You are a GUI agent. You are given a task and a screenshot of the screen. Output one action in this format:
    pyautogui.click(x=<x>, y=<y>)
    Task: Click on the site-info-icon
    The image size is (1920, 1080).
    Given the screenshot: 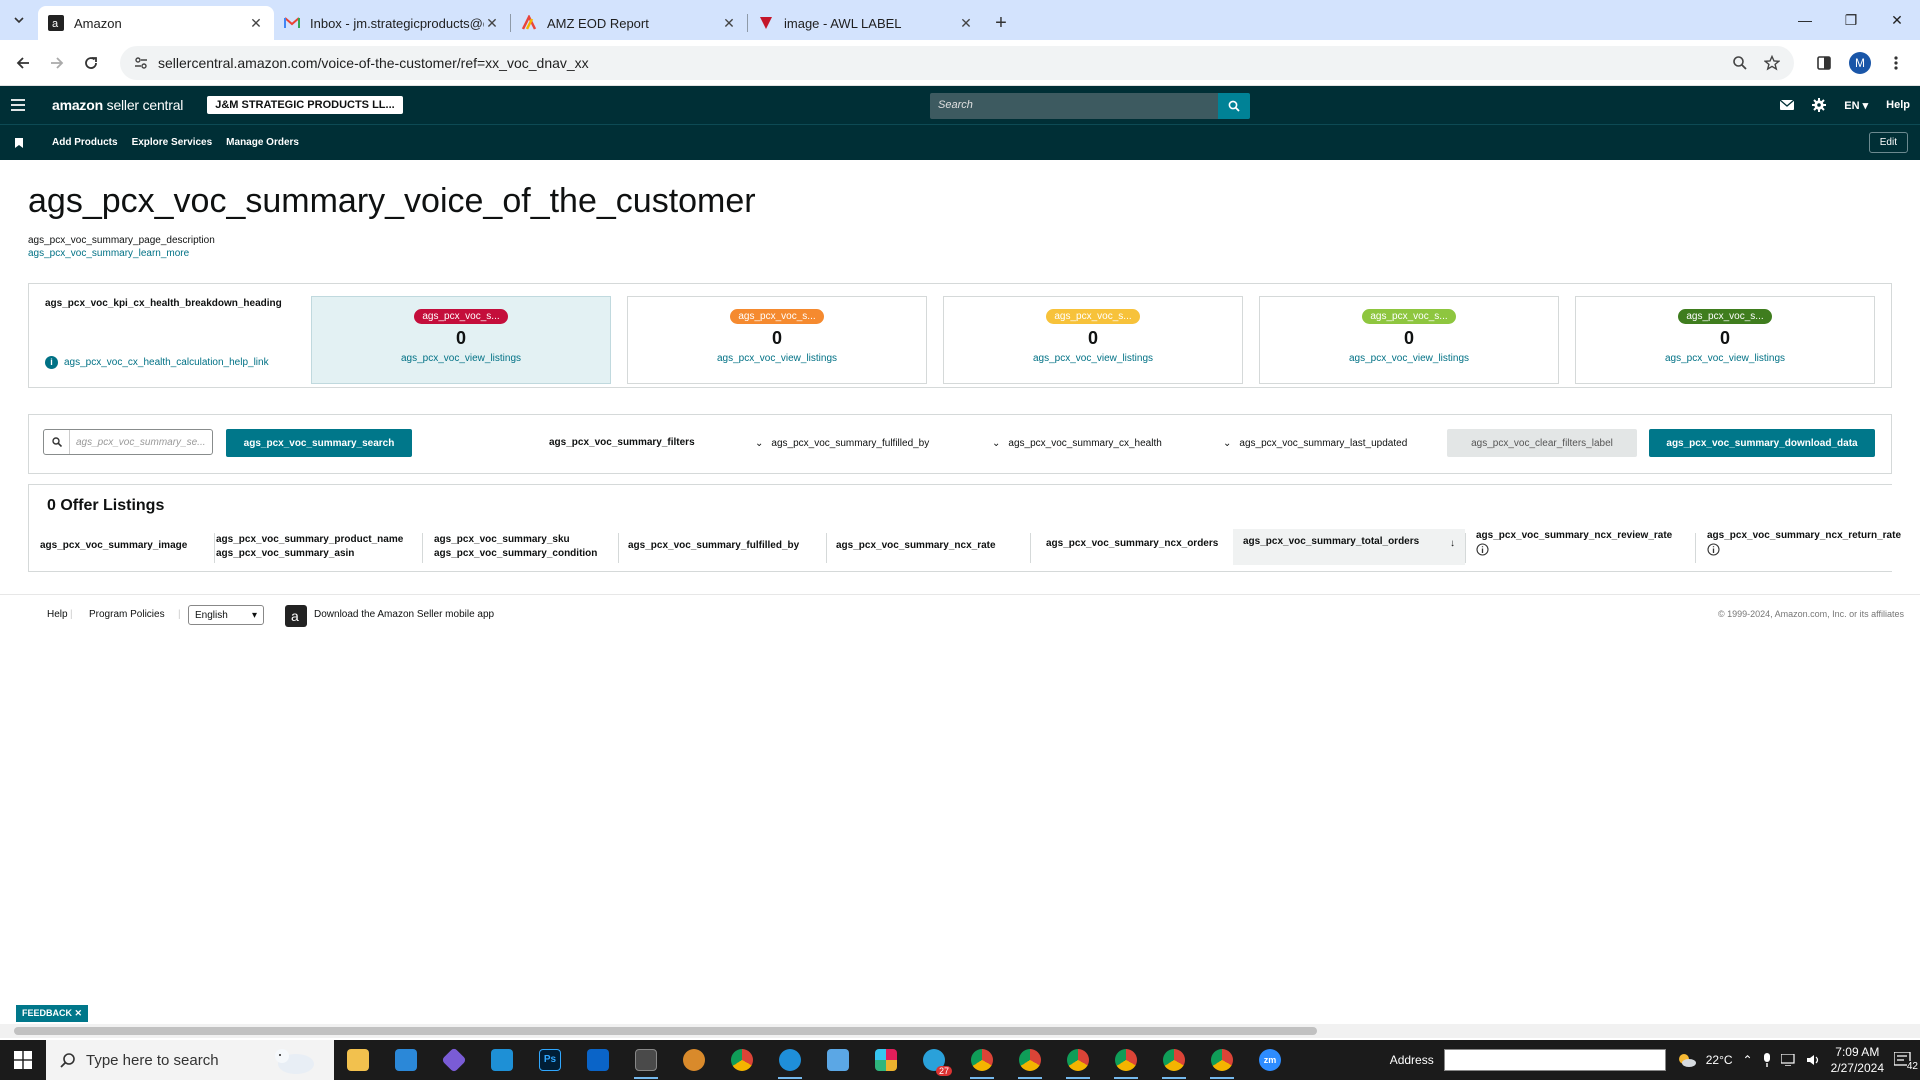 What is the action you would take?
    pyautogui.click(x=141, y=63)
    